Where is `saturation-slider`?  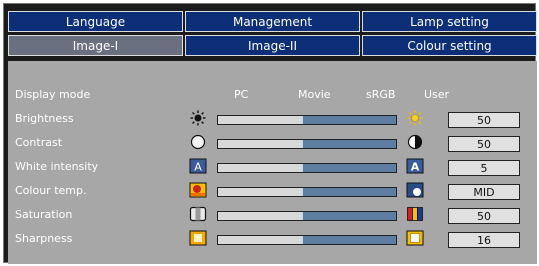 saturation-slider is located at coordinates (307, 216).